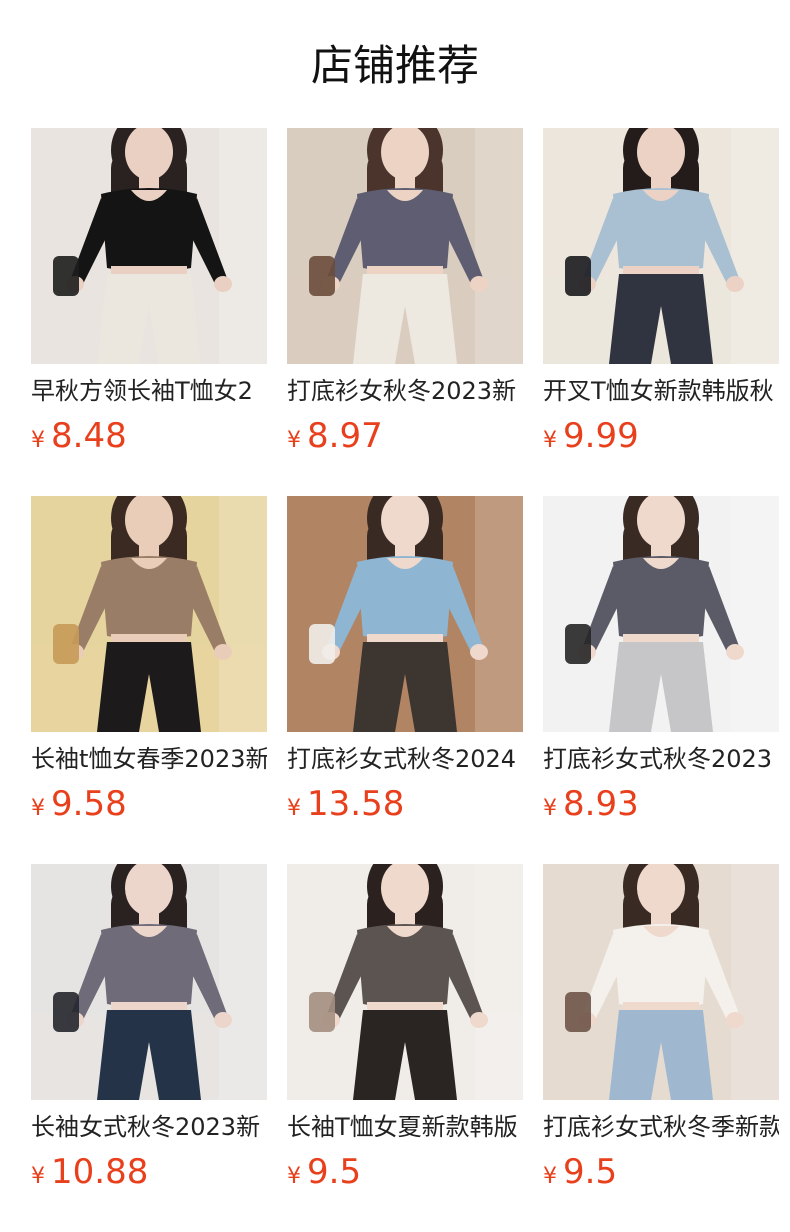 This screenshot has width=790, height=1232. What do you see at coordinates (405, 759) in the screenshot?
I see `product-name: 打底衫女式秋冬2024` at bounding box center [405, 759].